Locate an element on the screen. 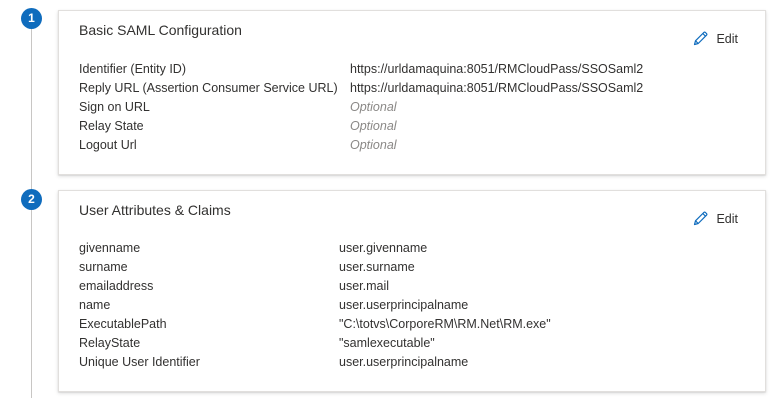 The image size is (772, 398). claim-value: user.givenname is located at coordinates (383, 248).